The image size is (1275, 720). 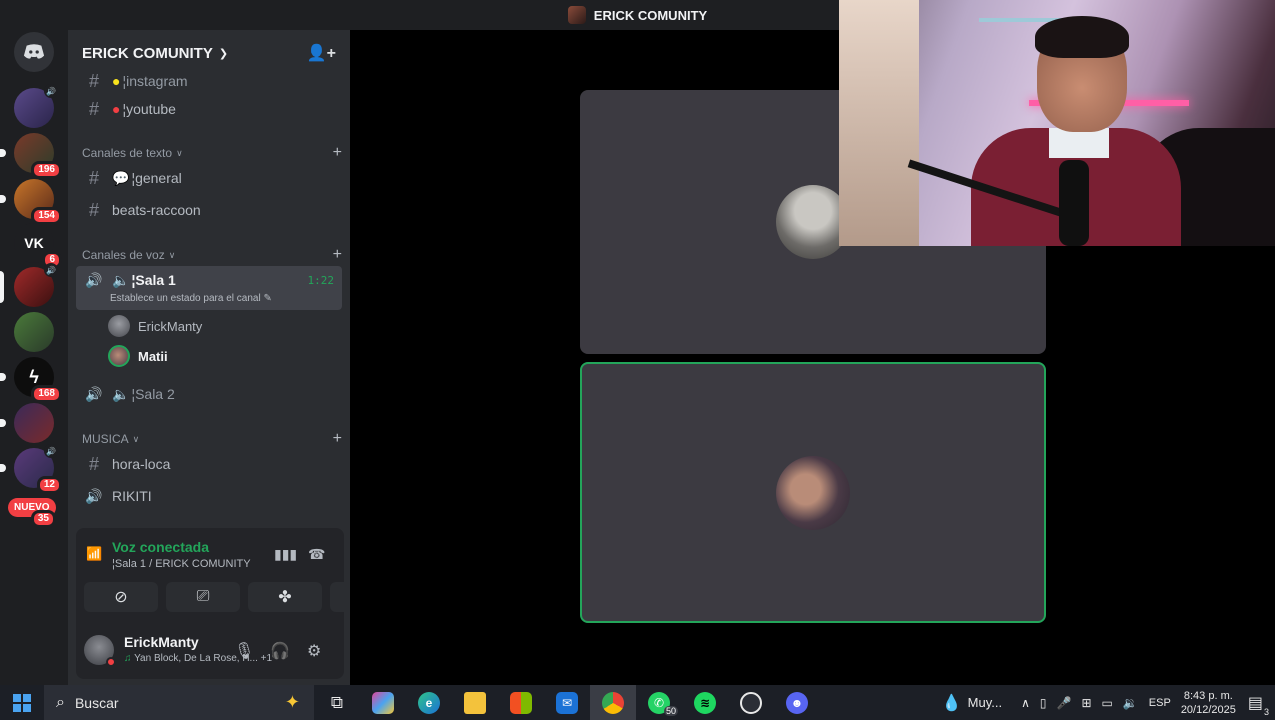 I want to click on edge-icon: e, so click(x=429, y=702).